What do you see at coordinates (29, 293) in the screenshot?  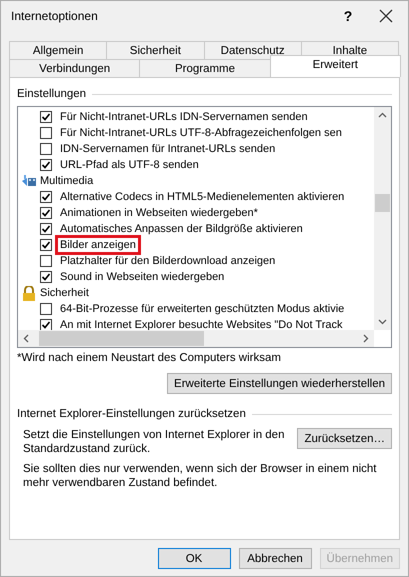 I see `padlock-icon` at bounding box center [29, 293].